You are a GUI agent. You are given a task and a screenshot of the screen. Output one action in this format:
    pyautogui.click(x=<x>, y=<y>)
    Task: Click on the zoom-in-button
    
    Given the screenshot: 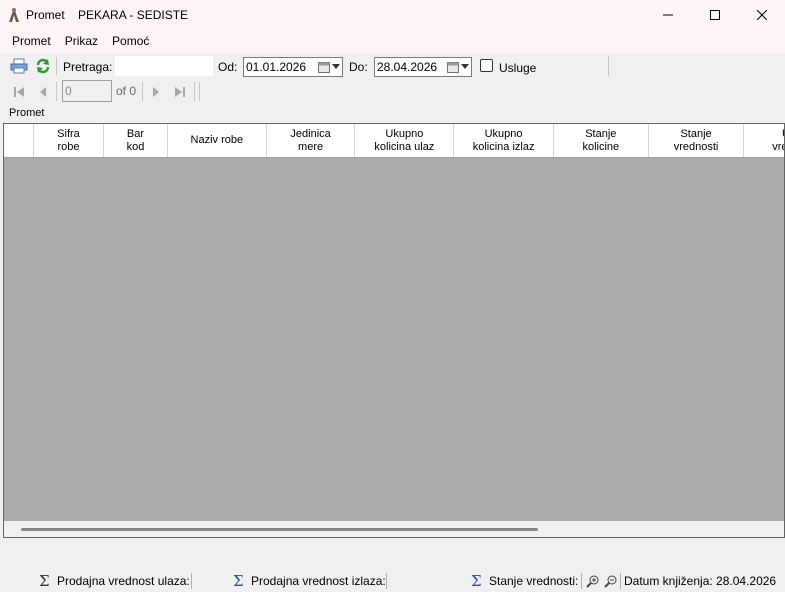 What is the action you would take?
    pyautogui.click(x=593, y=582)
    